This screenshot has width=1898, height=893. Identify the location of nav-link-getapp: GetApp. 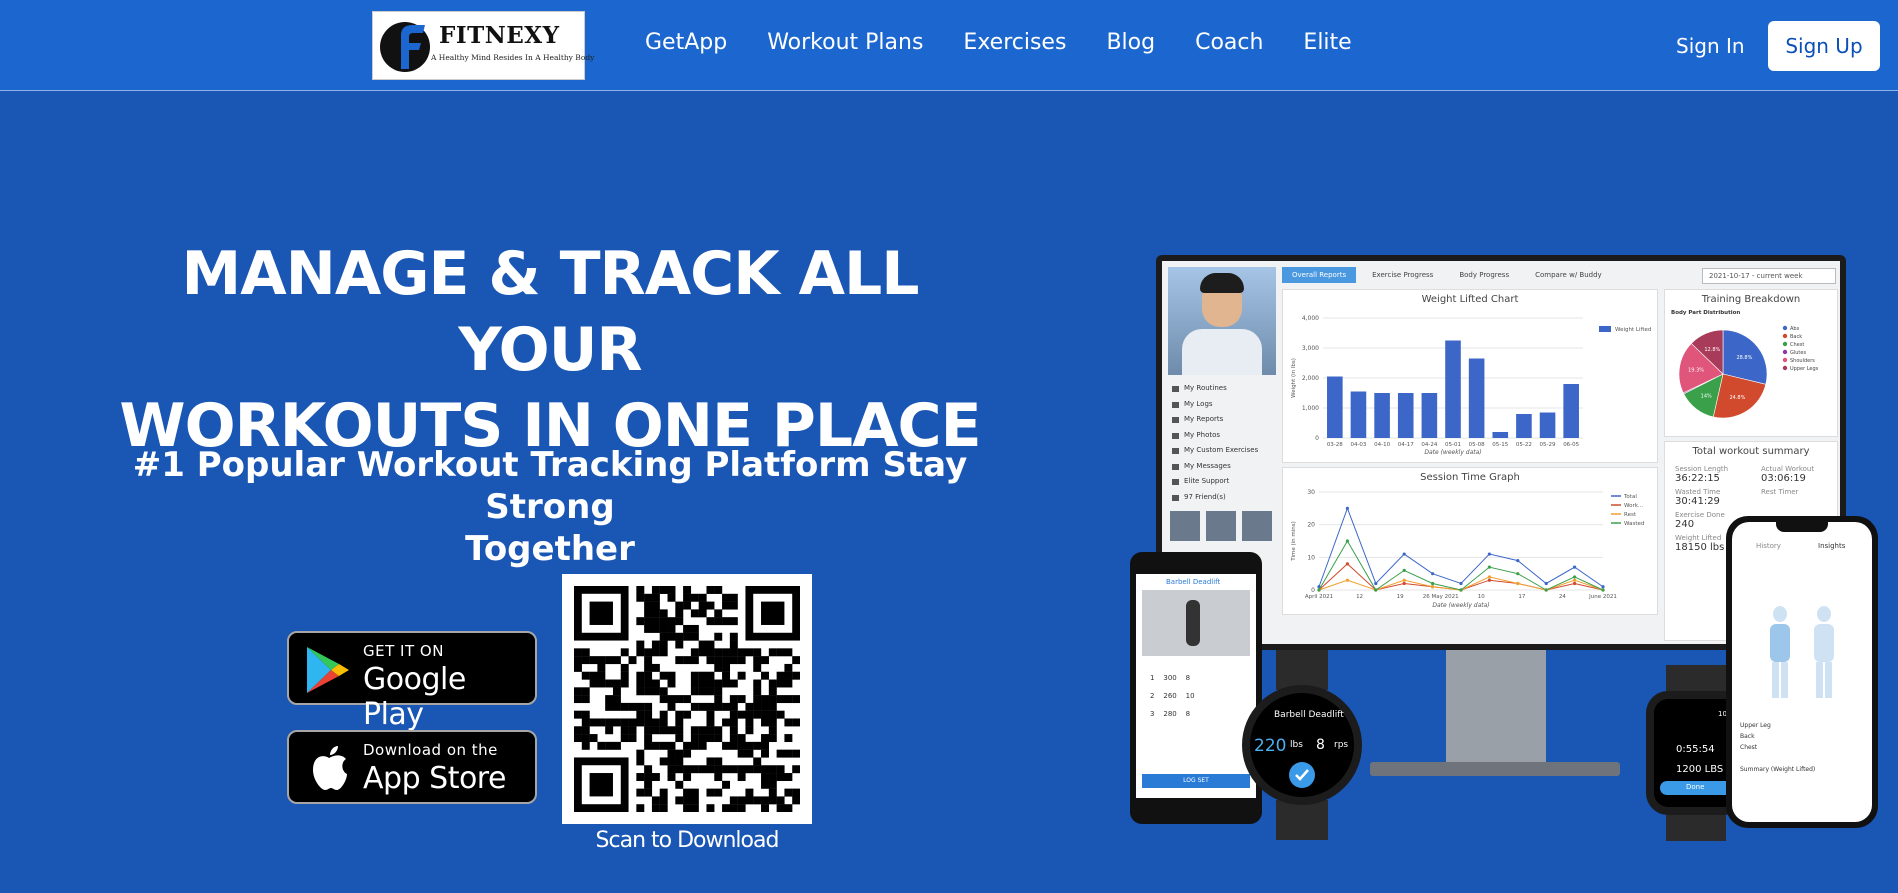
(686, 42).